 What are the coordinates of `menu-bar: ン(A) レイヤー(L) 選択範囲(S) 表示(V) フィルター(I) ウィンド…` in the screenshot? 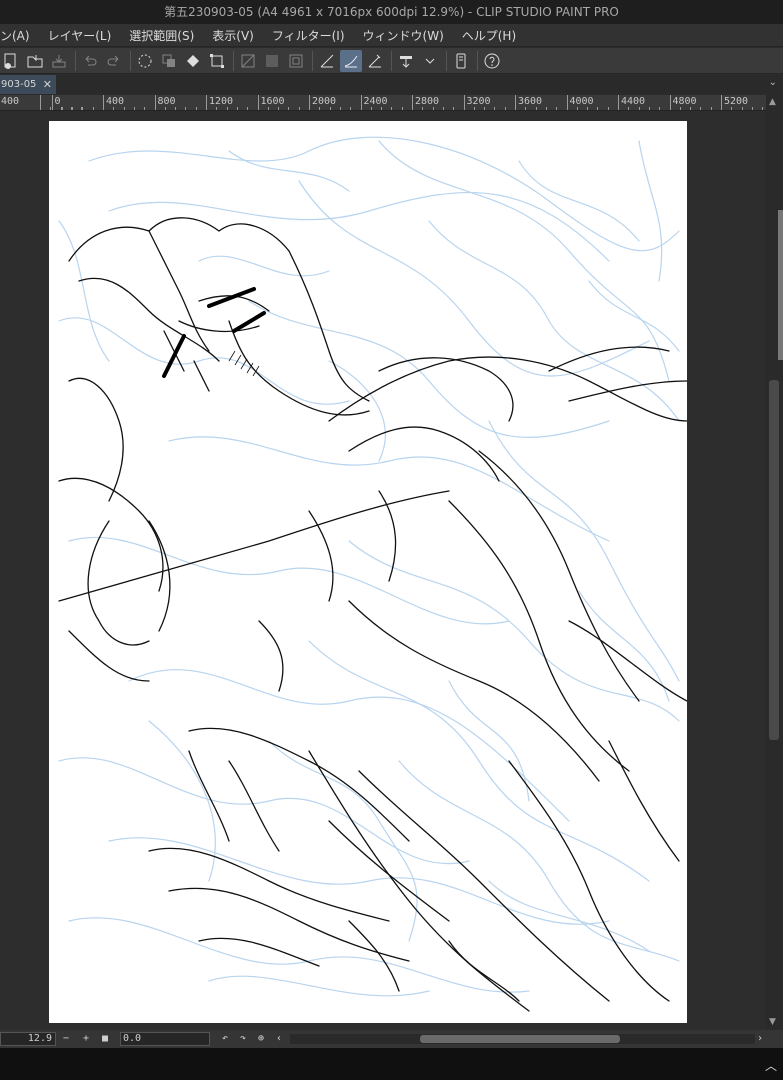 It's located at (391, 35).